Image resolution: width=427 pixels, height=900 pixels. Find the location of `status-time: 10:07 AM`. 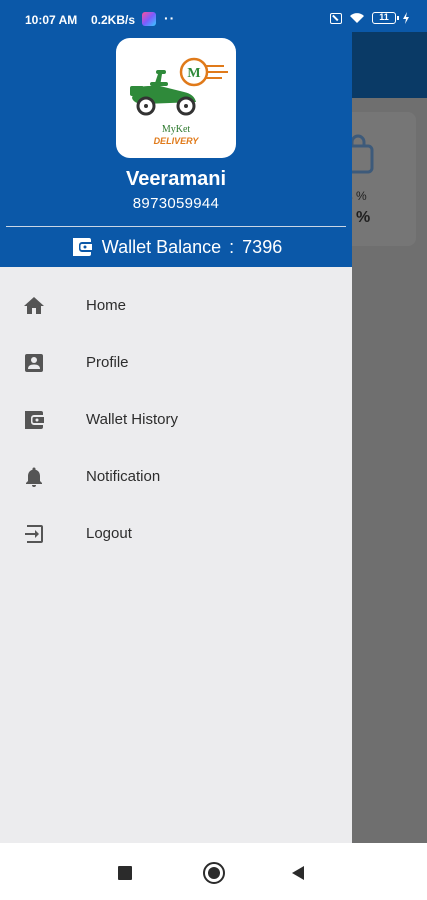

status-time: 10:07 AM is located at coordinates (51, 20).